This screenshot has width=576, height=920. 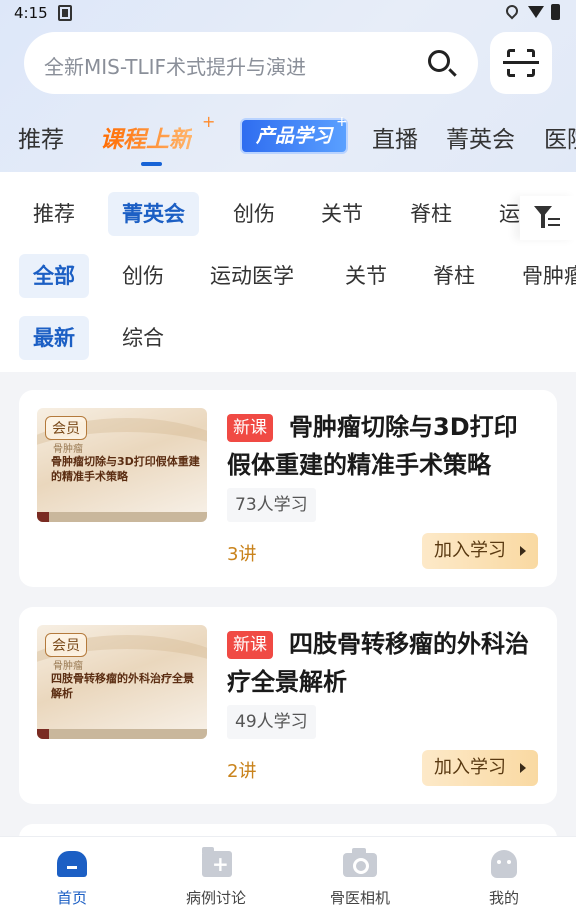 I want to click on tab-product-learning: 产品学习, so click(x=294, y=136).